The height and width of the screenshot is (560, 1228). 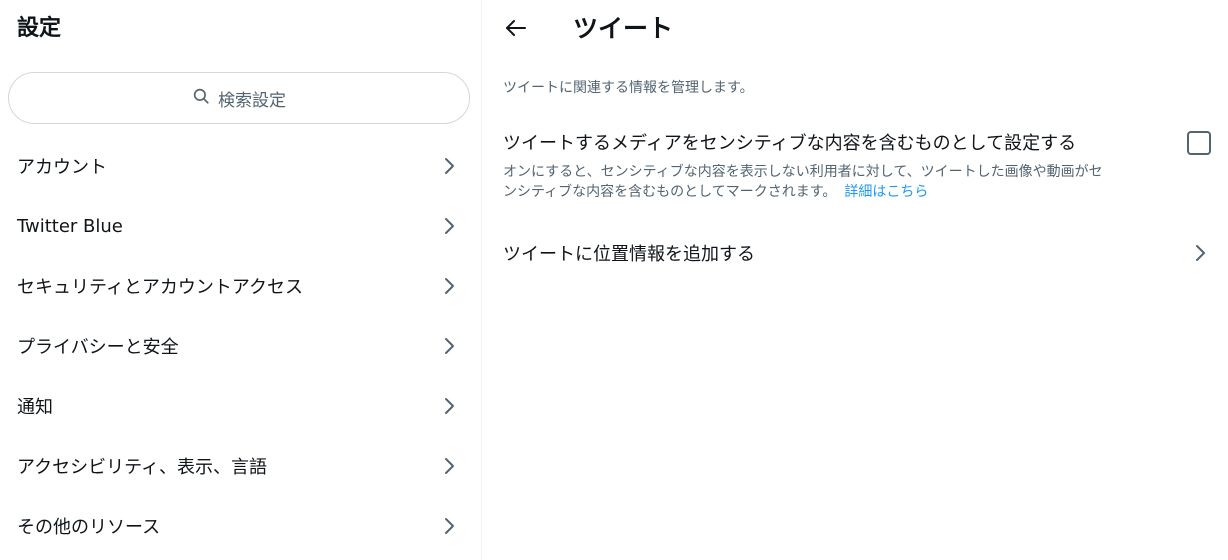 I want to click on learn-more-link: 詳細はこちら, so click(x=886, y=192).